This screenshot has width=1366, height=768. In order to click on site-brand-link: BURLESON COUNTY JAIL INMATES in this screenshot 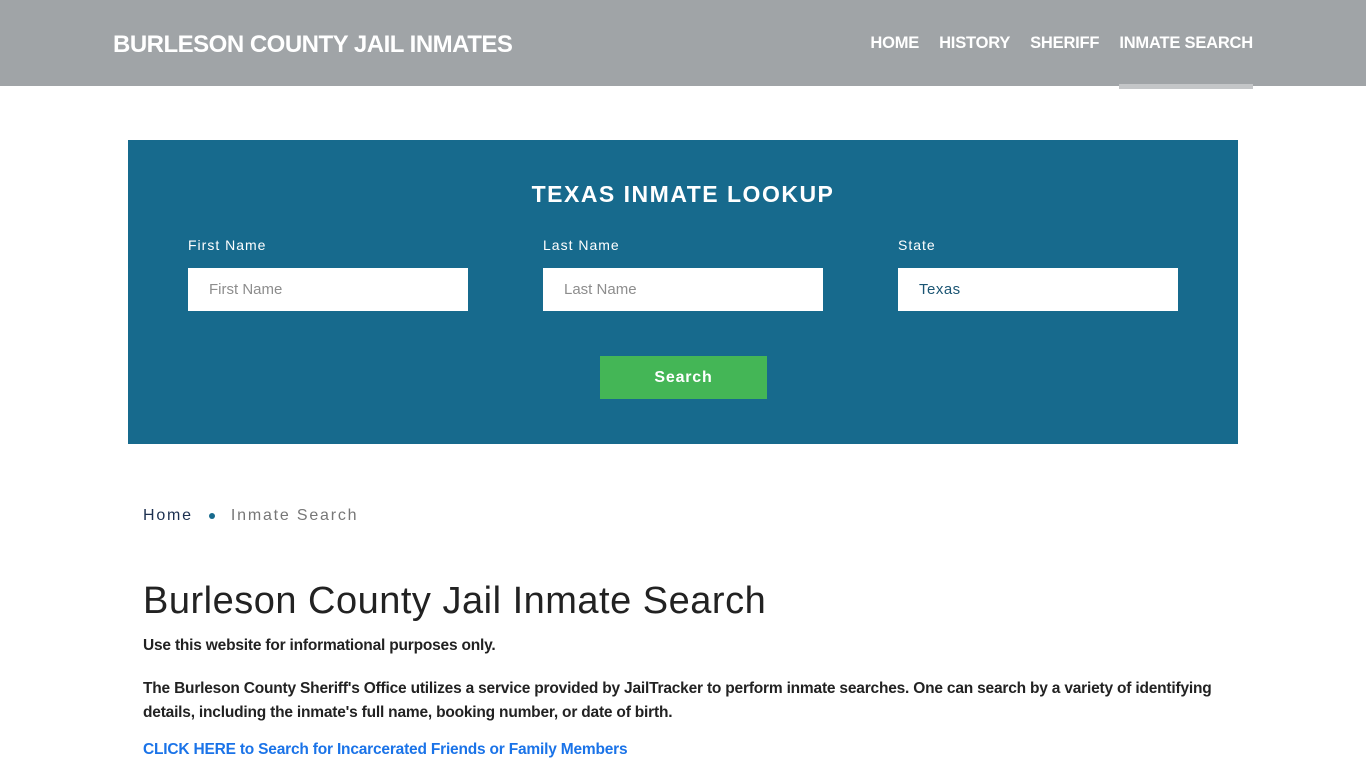, I will do `click(313, 45)`.